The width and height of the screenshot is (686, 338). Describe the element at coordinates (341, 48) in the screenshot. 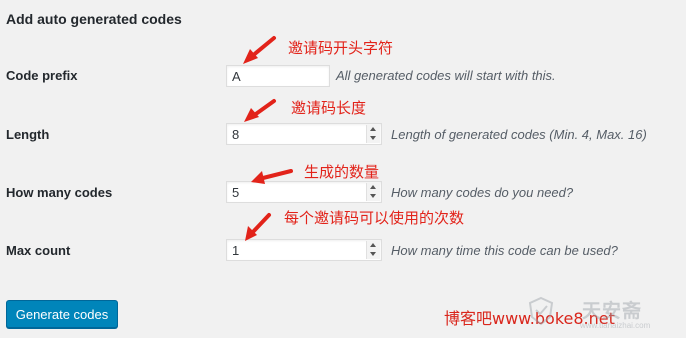

I see `code-prefix-annotation: 邀请码开头字符` at that location.